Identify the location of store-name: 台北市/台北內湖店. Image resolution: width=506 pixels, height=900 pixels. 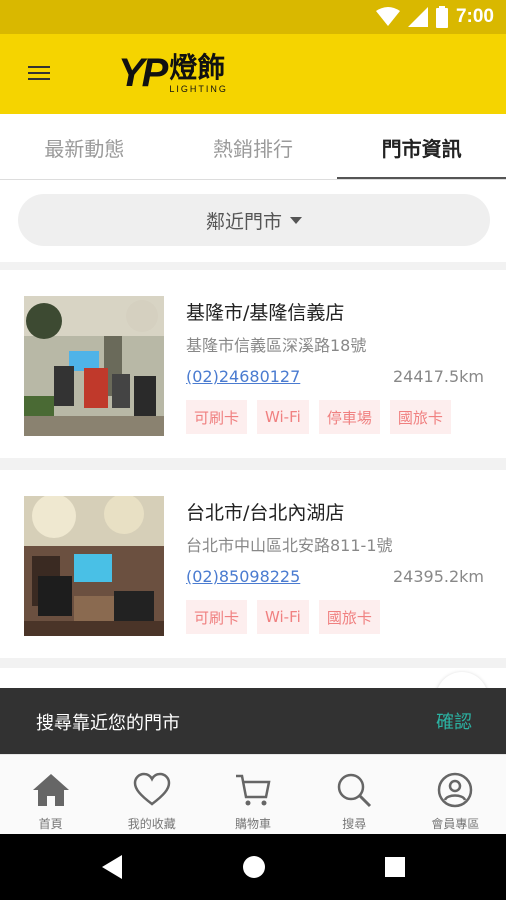
(265, 513).